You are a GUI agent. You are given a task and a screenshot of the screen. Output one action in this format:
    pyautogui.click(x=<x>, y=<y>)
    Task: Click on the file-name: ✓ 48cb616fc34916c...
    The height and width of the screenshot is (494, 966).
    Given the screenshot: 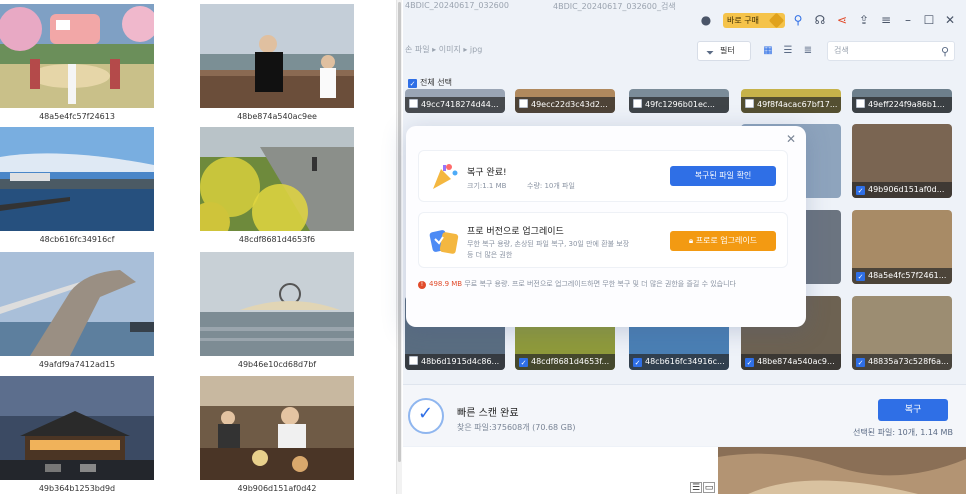 What is the action you would take?
    pyautogui.click(x=679, y=362)
    